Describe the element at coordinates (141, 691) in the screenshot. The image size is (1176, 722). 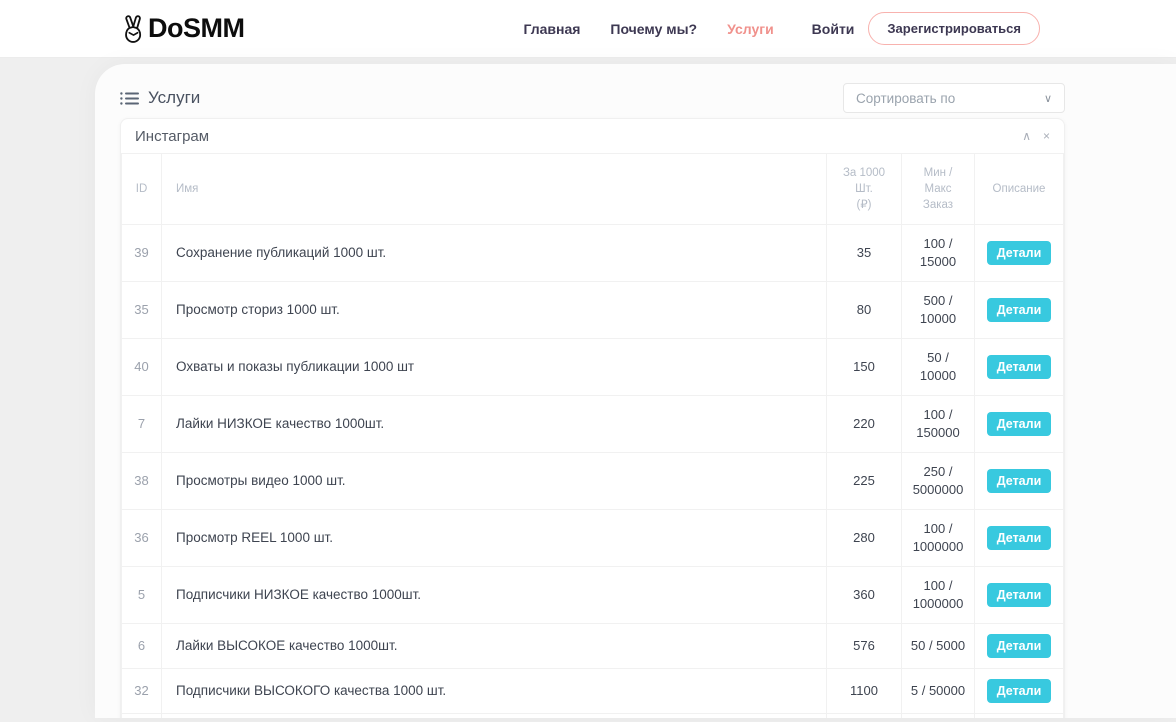
I see `service-id: 32` at that location.